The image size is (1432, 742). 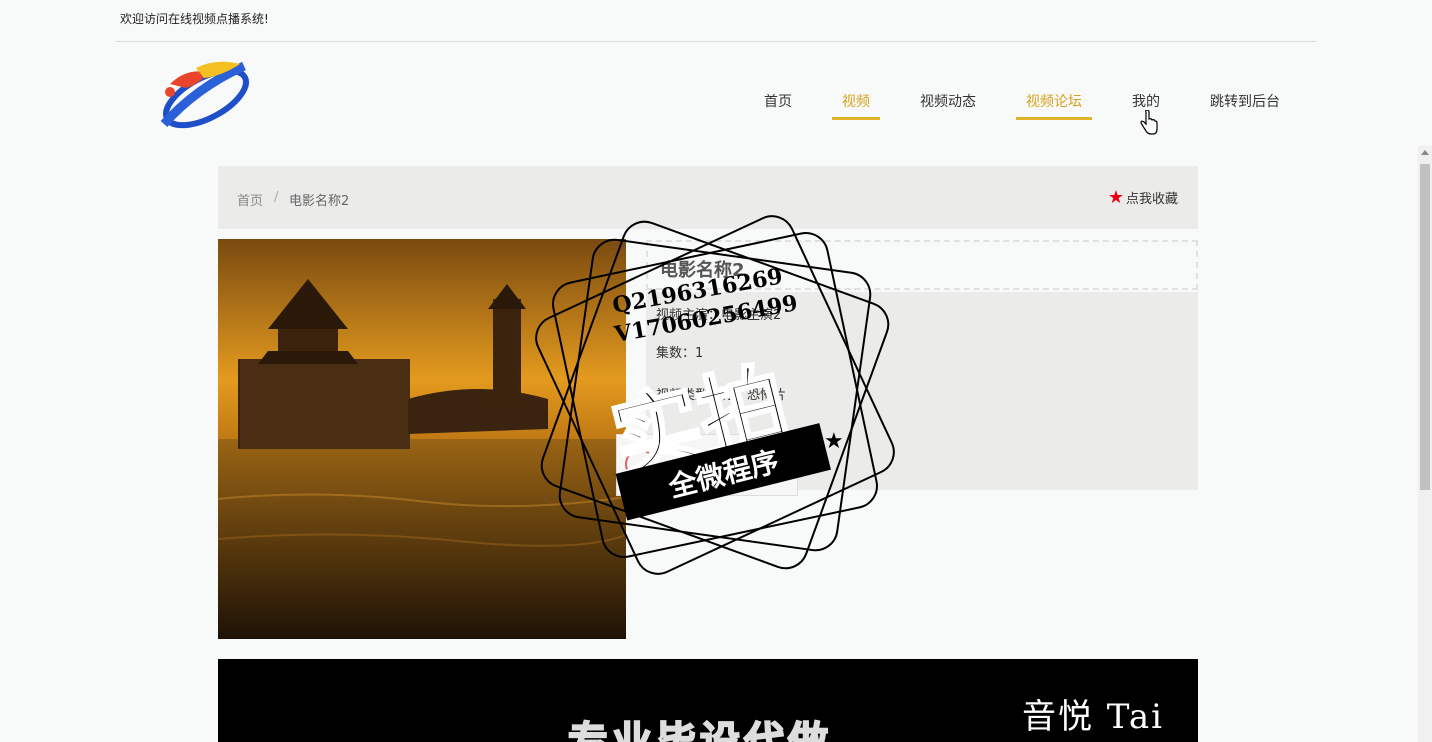 I want to click on welcome-text: 欢迎访问在线视频点播系统!, so click(x=194, y=19).